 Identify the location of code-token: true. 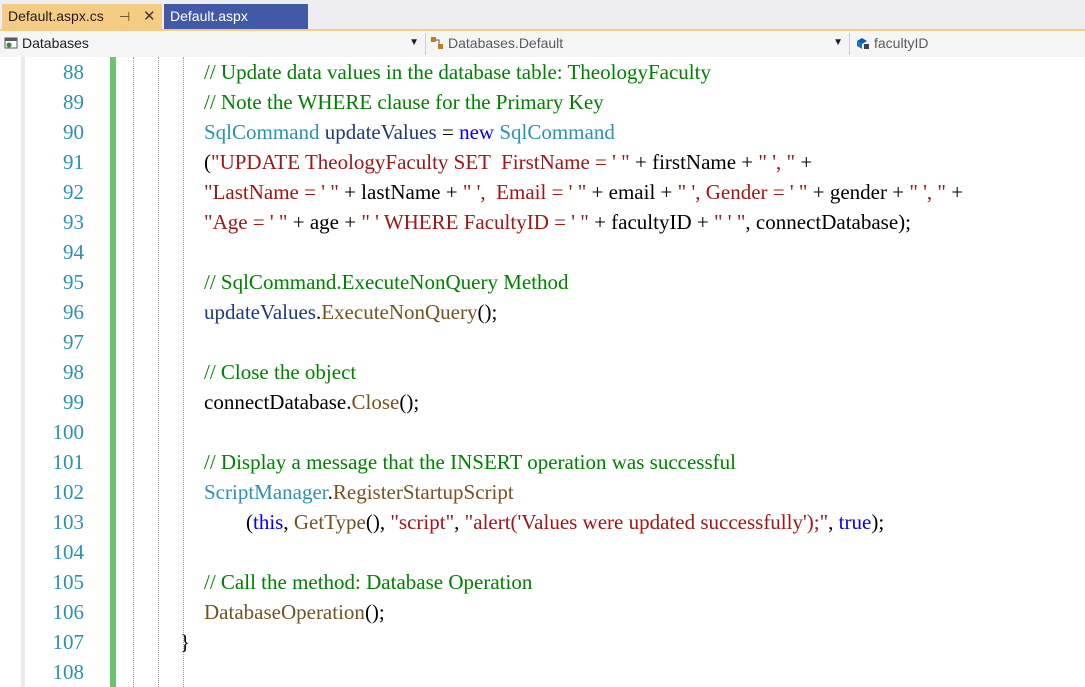
(855, 522).